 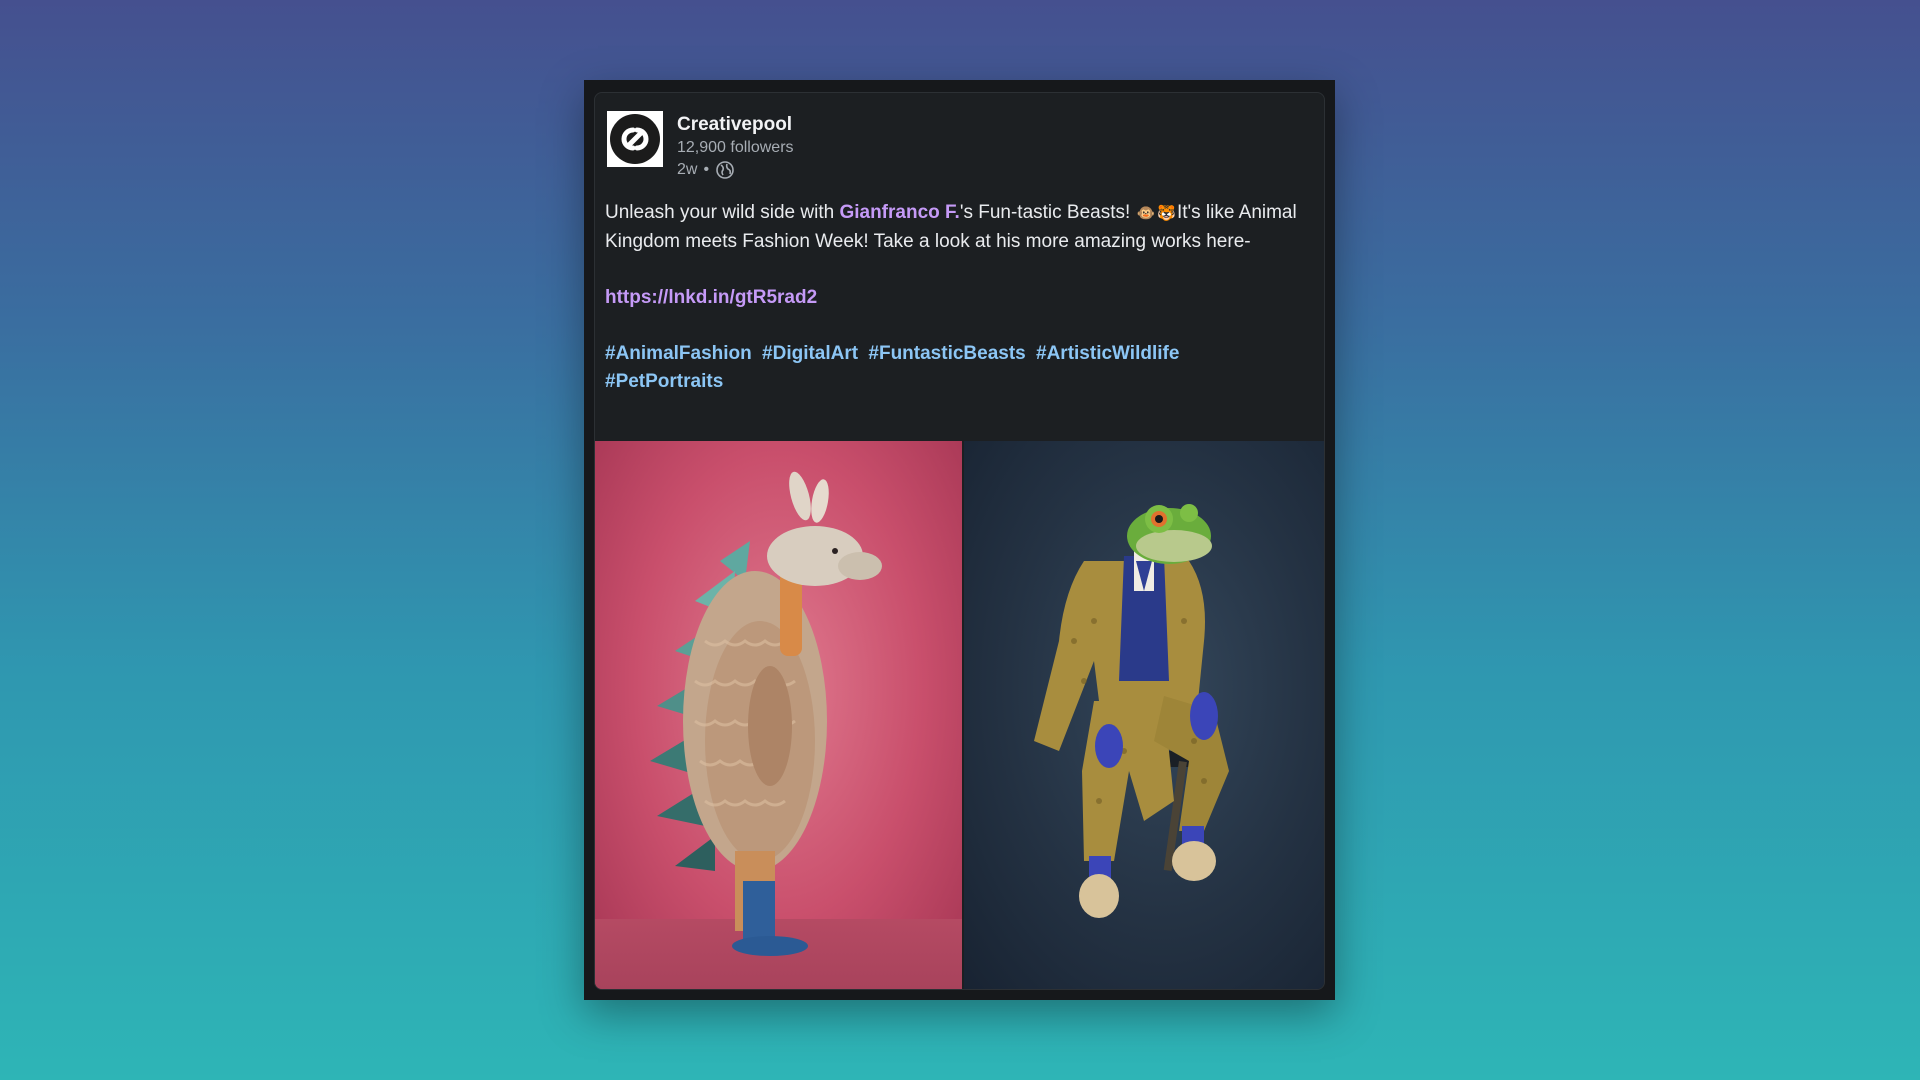 What do you see at coordinates (1166, 213) in the screenshot?
I see `emoji-tiger: 🐯` at bounding box center [1166, 213].